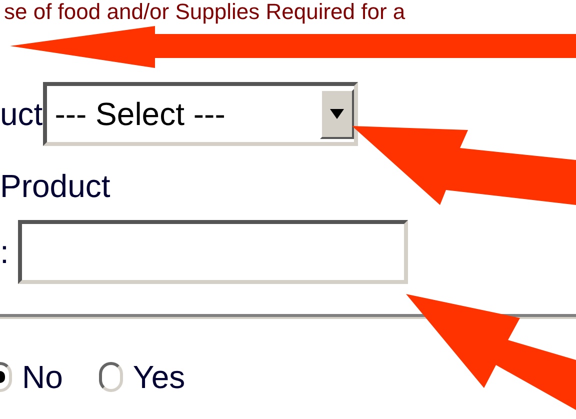  What do you see at coordinates (5, 252) in the screenshot?
I see `field-label: :` at bounding box center [5, 252].